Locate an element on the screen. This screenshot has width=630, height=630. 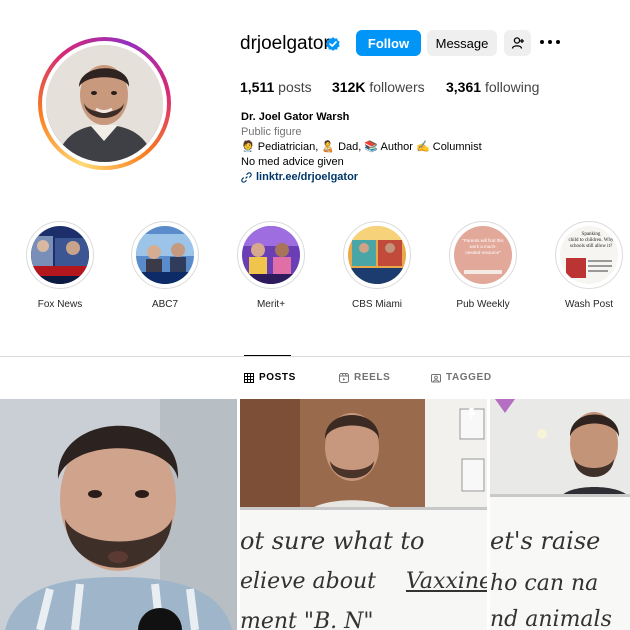
following-label: following is located at coordinates (512, 87).